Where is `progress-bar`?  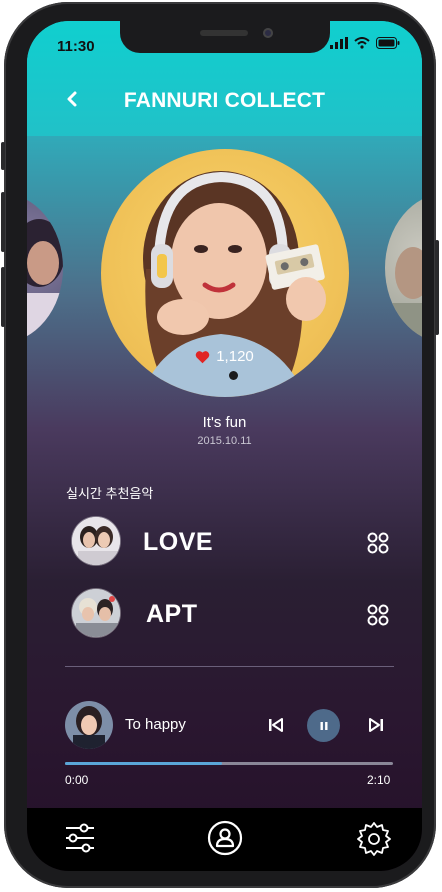
progress-bar is located at coordinates (229, 763).